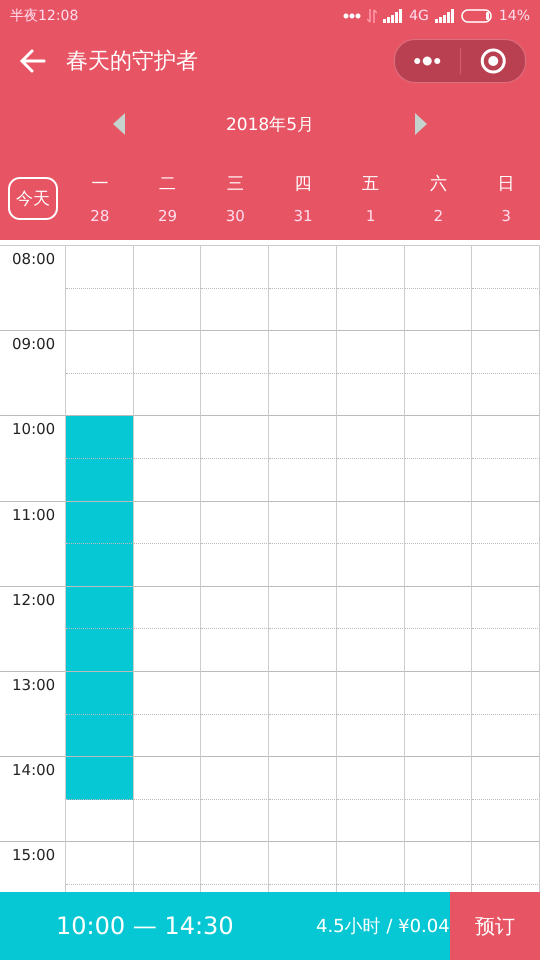  What do you see at coordinates (119, 124) in the screenshot?
I see `prev-month-icon` at bounding box center [119, 124].